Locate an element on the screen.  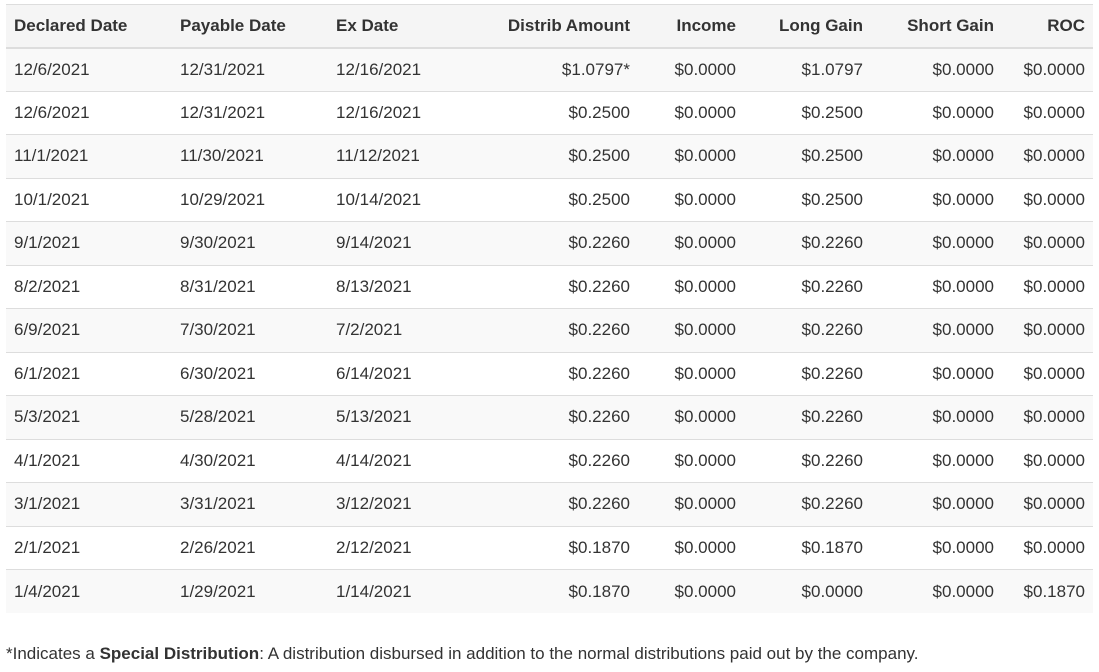
cell-ex-date: 2/12/2021 is located at coordinates (393, 547).